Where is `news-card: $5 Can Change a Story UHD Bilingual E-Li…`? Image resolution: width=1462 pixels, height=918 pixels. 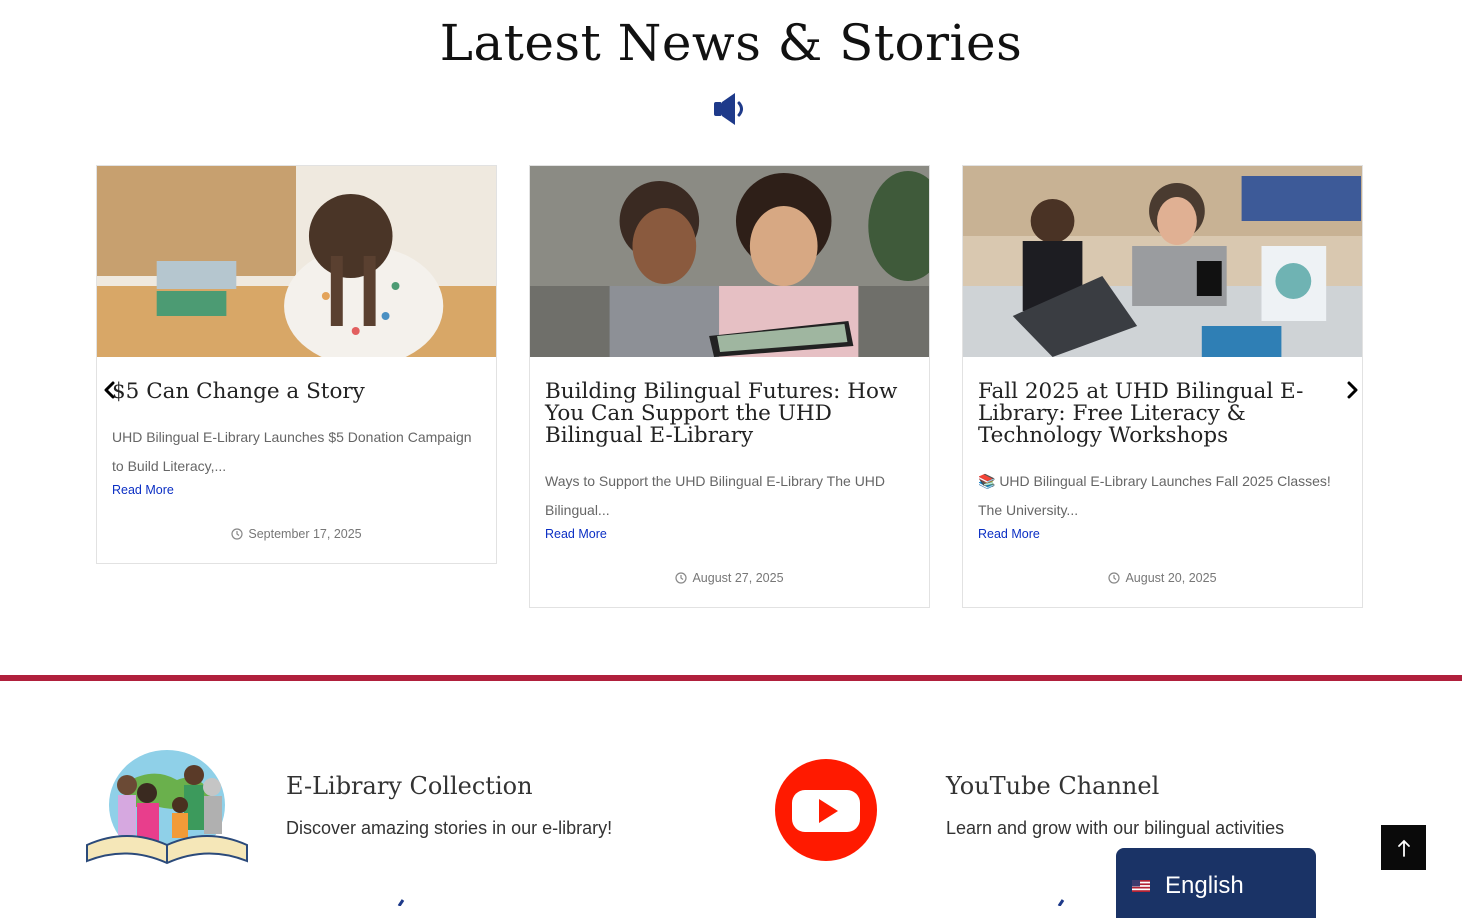
news-card: $5 Can Change a Story UHD Bilingual E-Li… is located at coordinates (296, 364).